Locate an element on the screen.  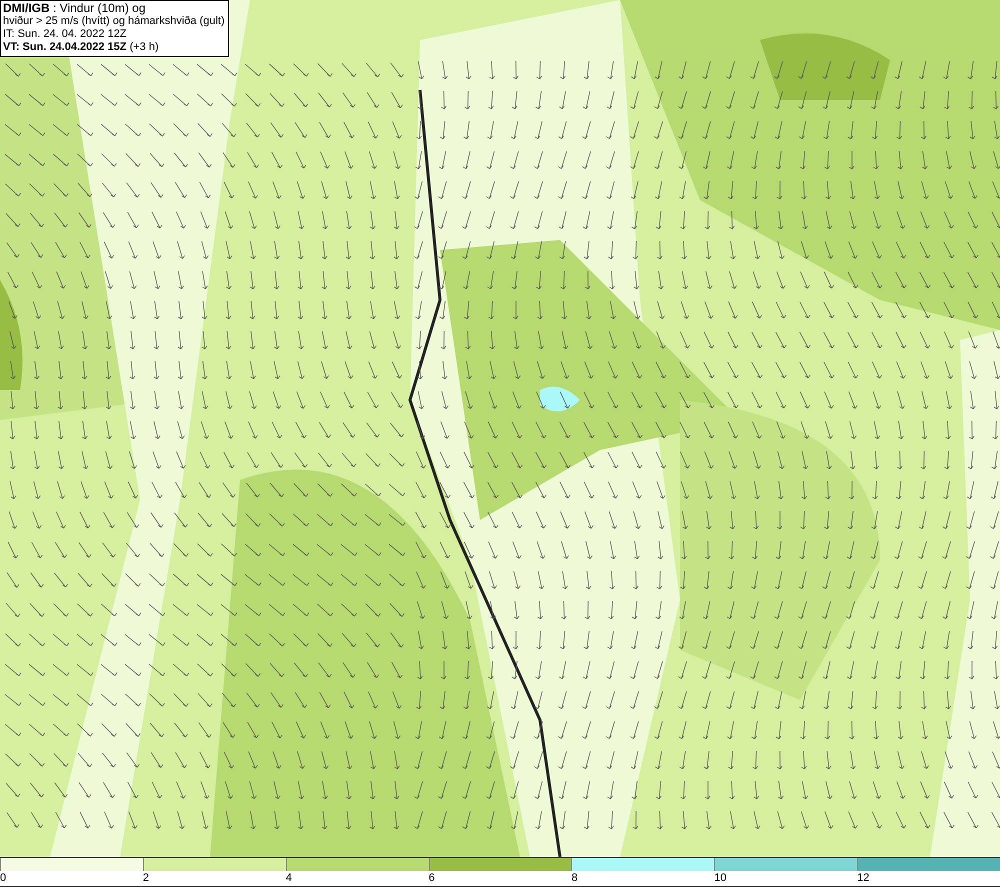
info-text: IT: Sun. 24. 04. 2022 12Z is located at coordinates (65, 34).